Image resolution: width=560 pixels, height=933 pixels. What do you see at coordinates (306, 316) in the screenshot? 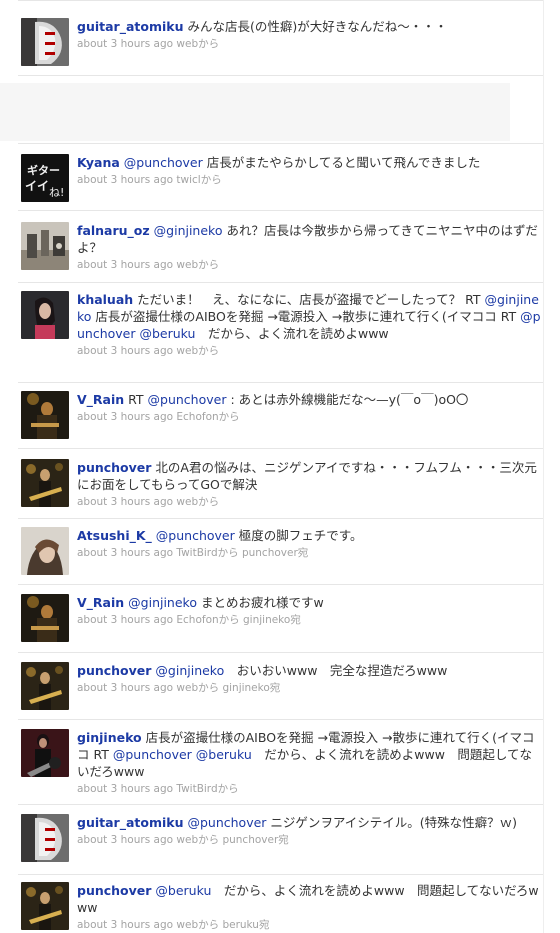
I see `tweet-text: 店長が盗撮仕様のAIBOを発掘 →電源投入 →散歩に連れて行く(イマココ RT` at bounding box center [306, 316].